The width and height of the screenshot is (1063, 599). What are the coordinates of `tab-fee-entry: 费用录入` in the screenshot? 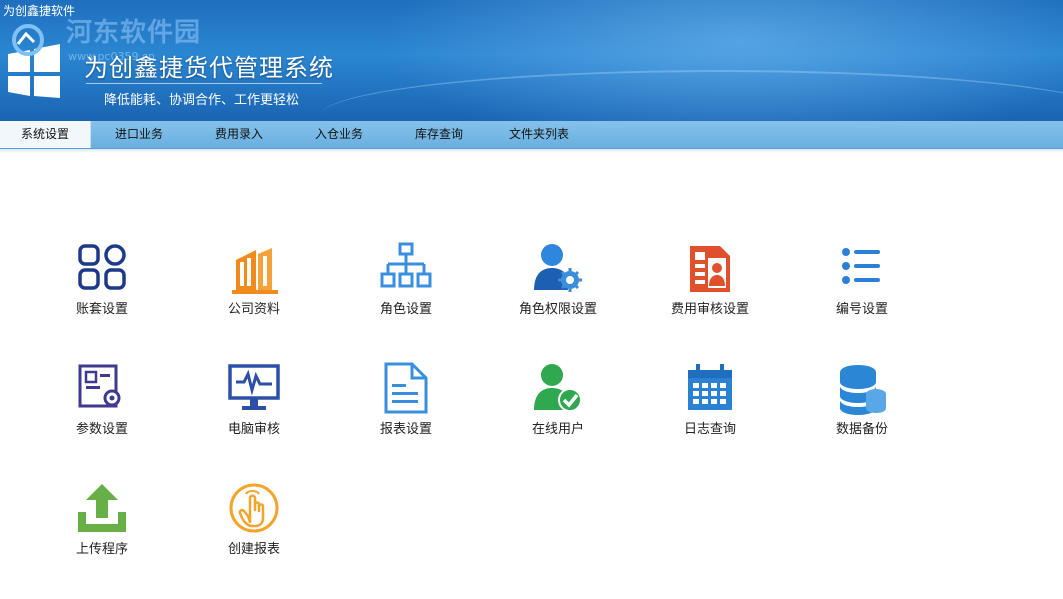 It's located at (239, 134).